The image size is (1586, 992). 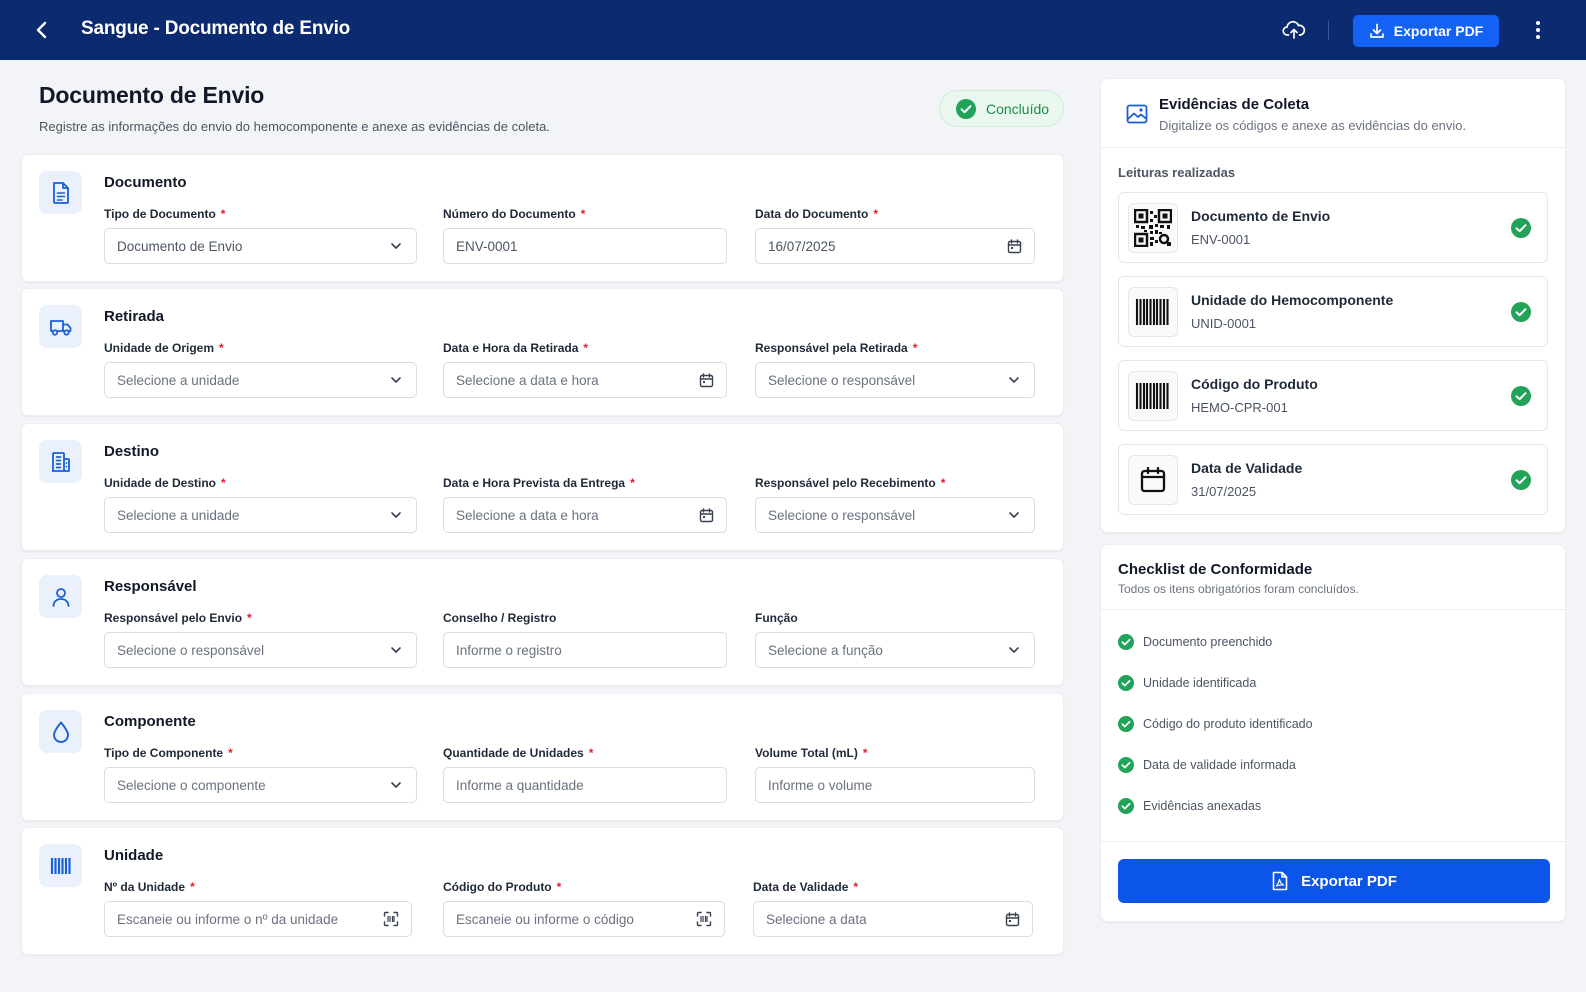 I want to click on field-label: Data e Hora da Retirada *, so click(x=516, y=348).